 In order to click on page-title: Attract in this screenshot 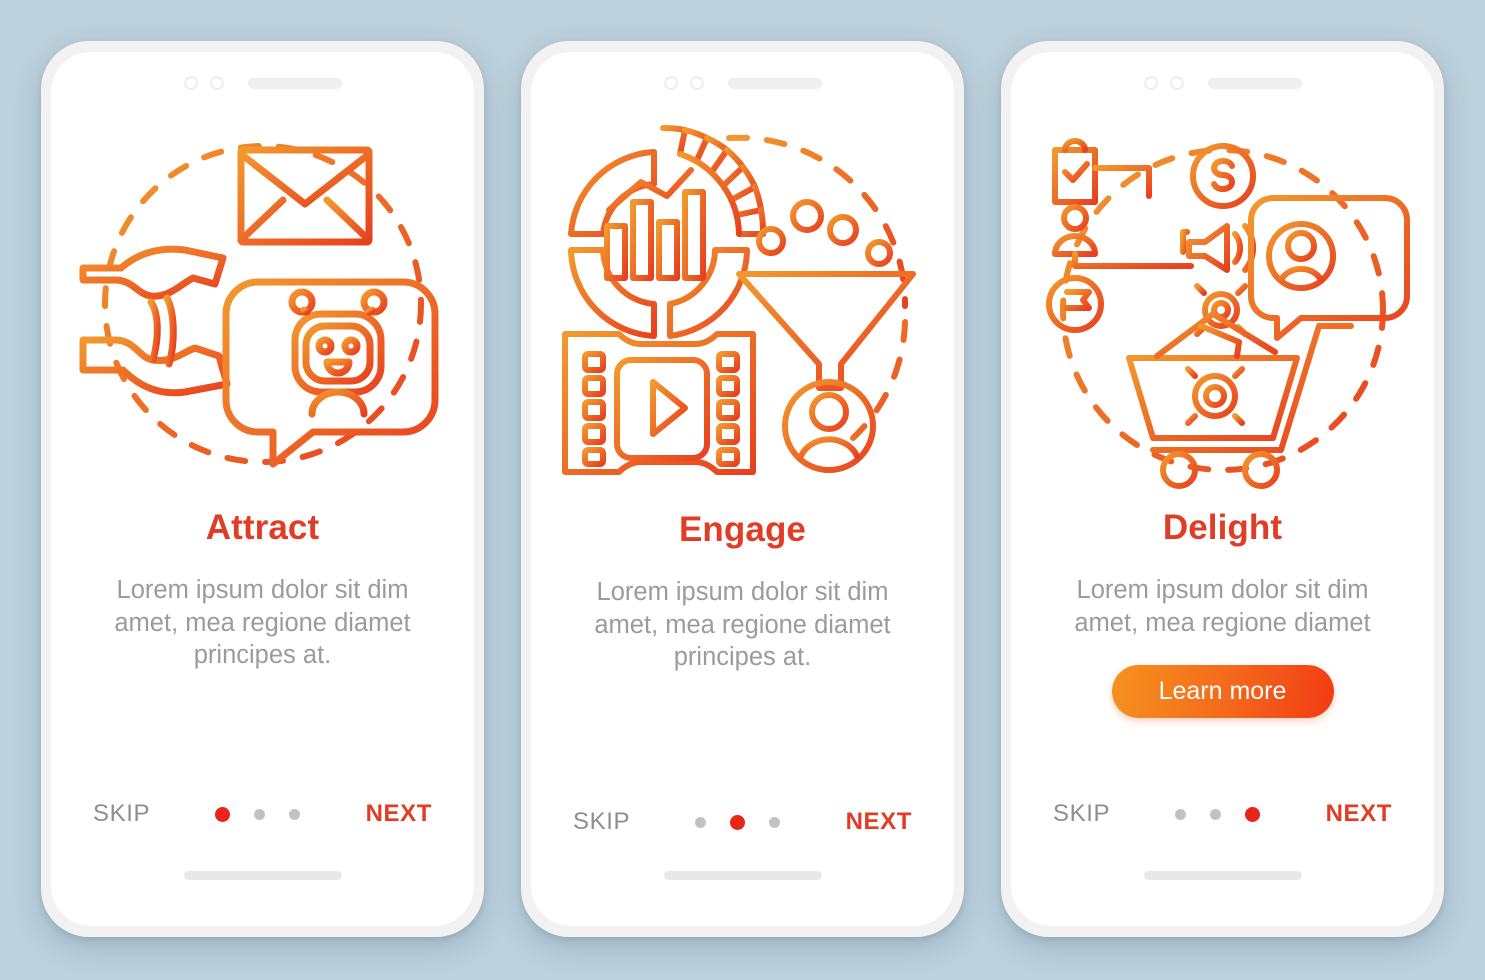, I will do `click(262, 527)`.